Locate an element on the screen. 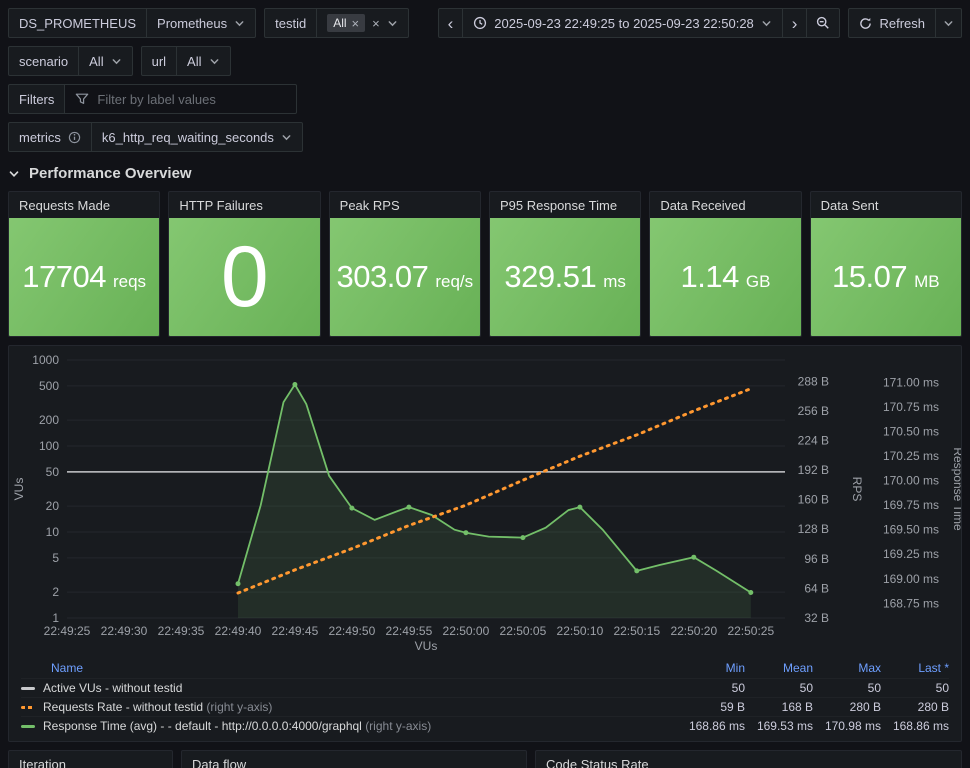 This screenshot has height=768, width=970. panel-title: HTTP Failures is located at coordinates (244, 205).